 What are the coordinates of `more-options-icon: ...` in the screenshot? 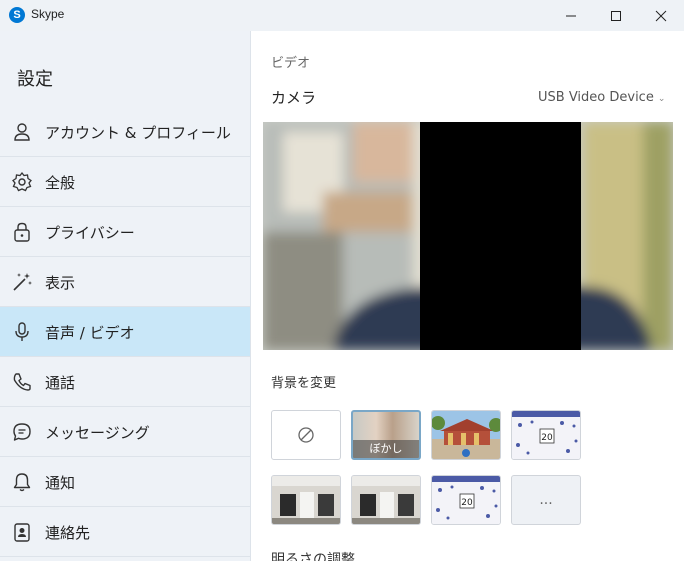 It's located at (546, 500).